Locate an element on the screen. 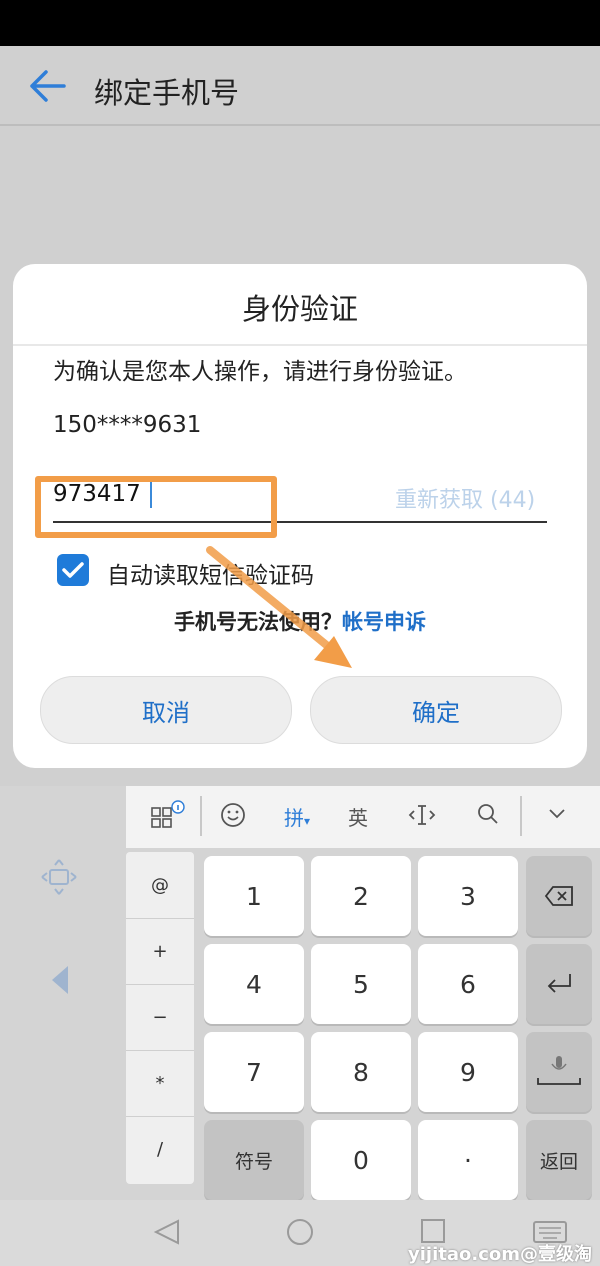  emoji-icon is located at coordinates (233, 817).